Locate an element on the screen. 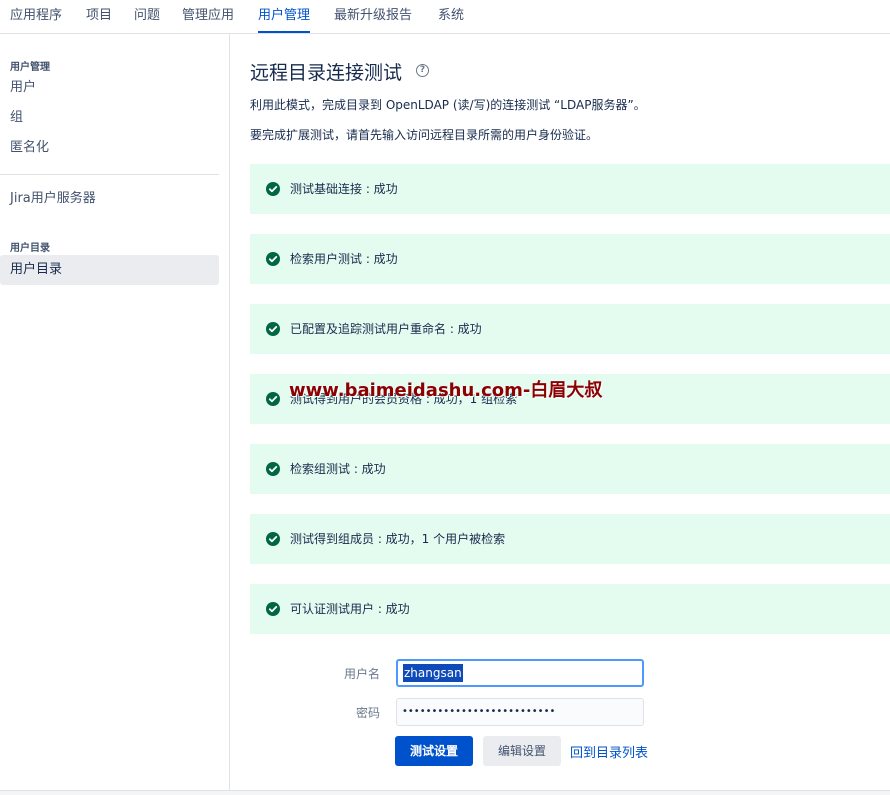 Image resolution: width=890 pixels, height=795 pixels. username-label: 用户名 is located at coordinates (361, 674).